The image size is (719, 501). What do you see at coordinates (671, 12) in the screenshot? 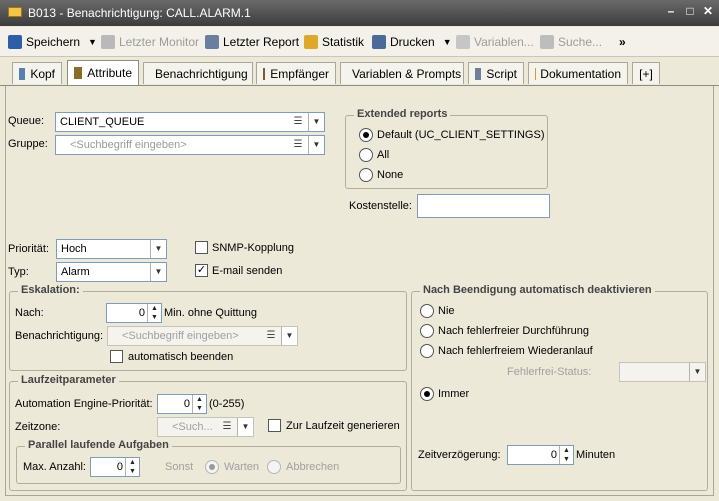
I see `minimize-icon: –` at bounding box center [671, 12].